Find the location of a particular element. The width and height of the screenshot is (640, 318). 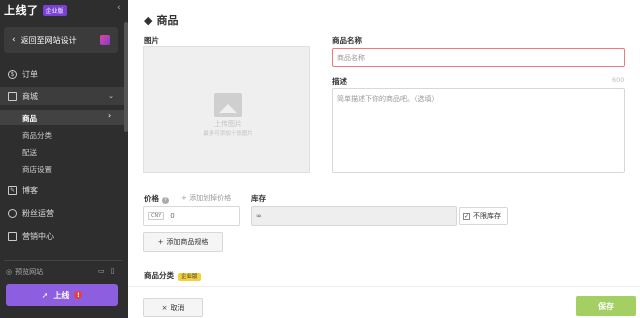

unlimited-stock-label: 不限库存 is located at coordinates (487, 216).